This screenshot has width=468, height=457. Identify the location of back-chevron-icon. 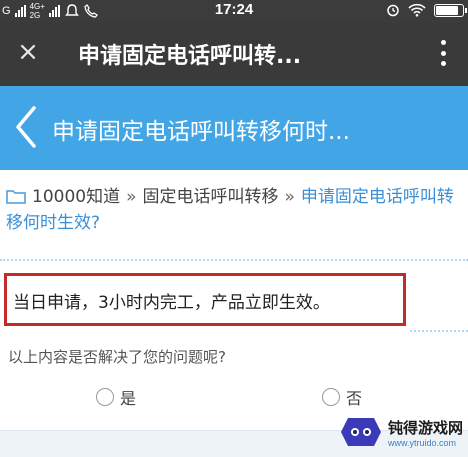
(26, 127).